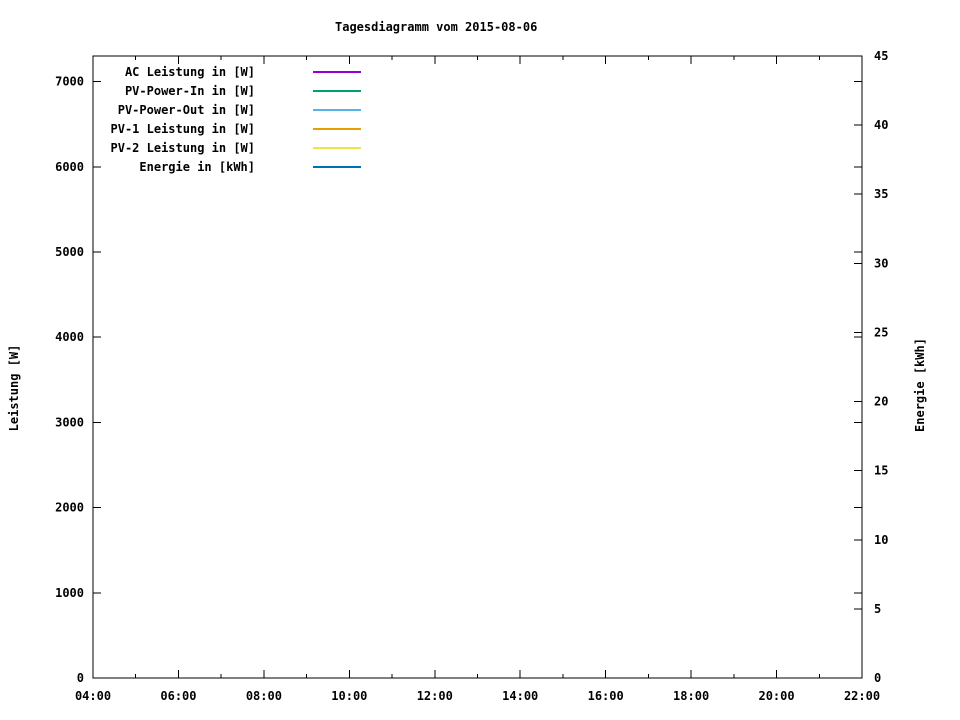 The width and height of the screenshot is (960, 720). I want to click on y2-tick-label: 35, so click(881, 194).